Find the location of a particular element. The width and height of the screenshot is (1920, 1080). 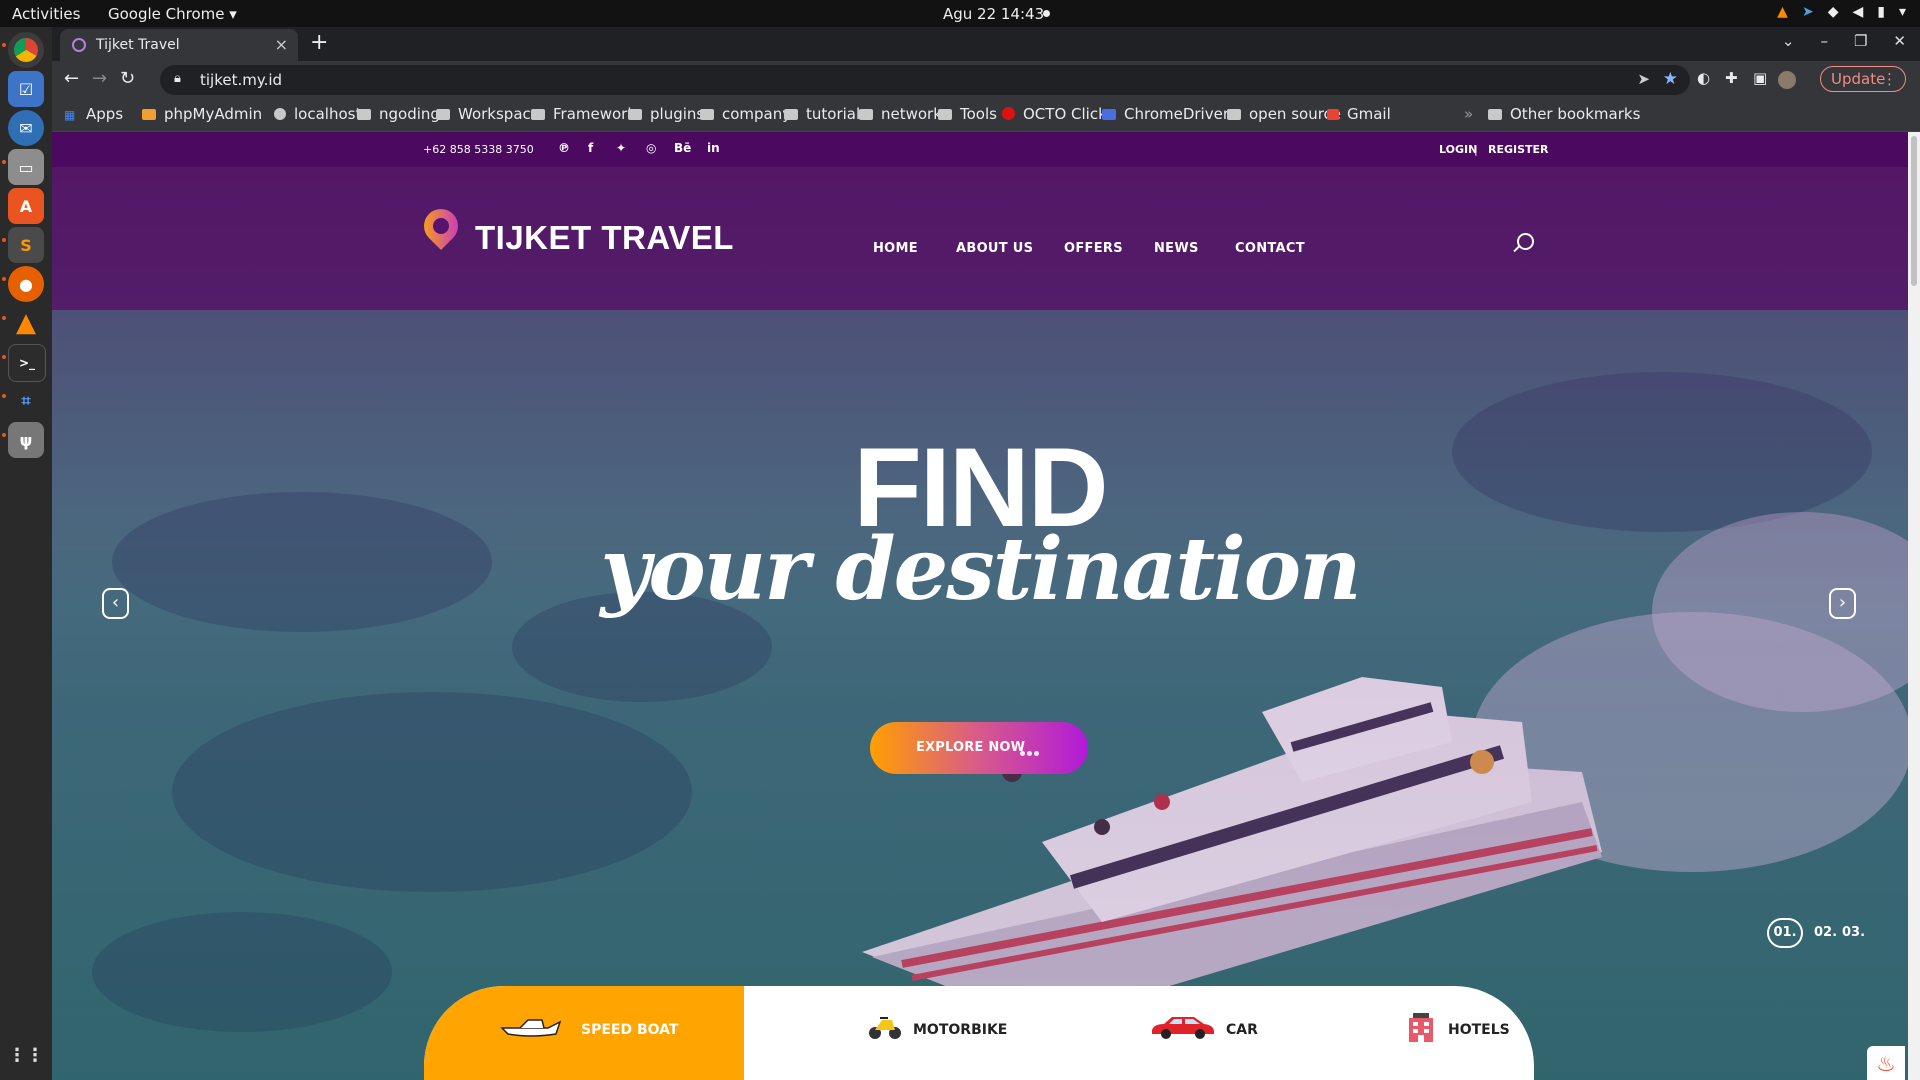

close-window-button: ✕ is located at coordinates (1899, 41).